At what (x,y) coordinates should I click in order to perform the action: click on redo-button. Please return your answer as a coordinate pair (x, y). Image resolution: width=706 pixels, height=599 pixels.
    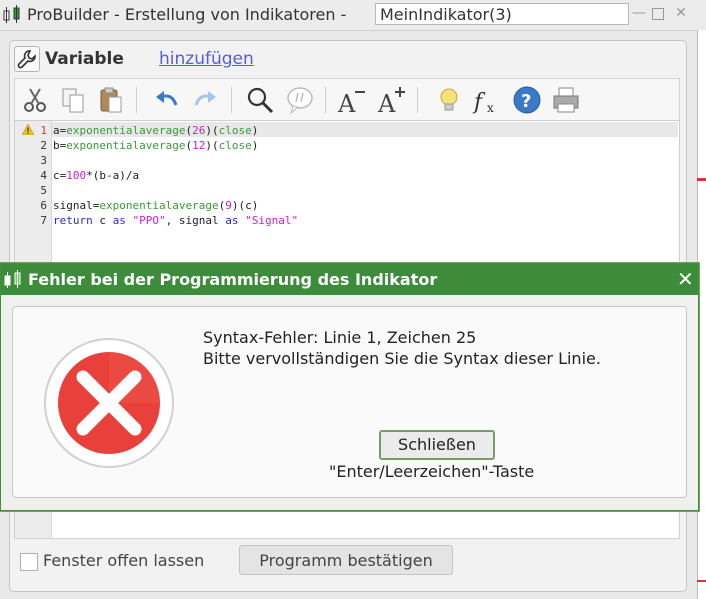
    Looking at the image, I should click on (205, 100).